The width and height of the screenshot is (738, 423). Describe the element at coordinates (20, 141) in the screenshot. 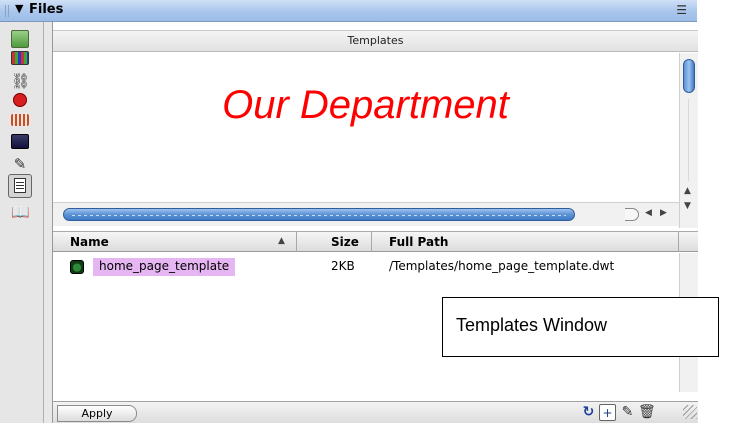

I see `movies-icon` at that location.